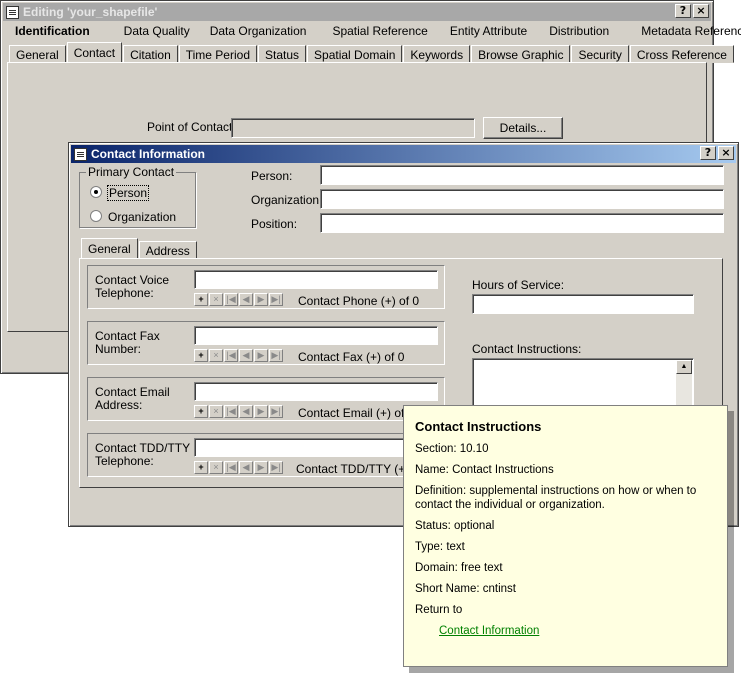 This screenshot has height=674, width=741. I want to click on point-of-contact-label: Point of Contact:, so click(191, 127).